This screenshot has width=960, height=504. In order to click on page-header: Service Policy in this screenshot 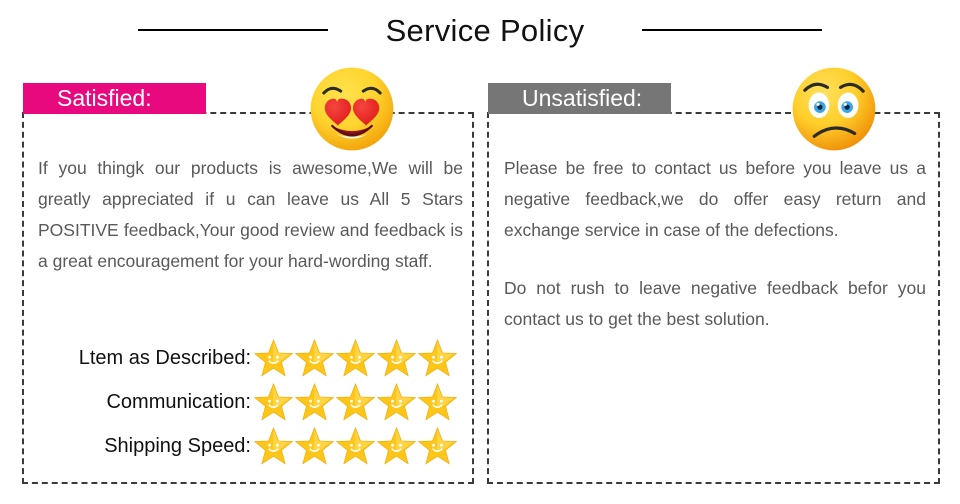, I will do `click(480, 30)`.